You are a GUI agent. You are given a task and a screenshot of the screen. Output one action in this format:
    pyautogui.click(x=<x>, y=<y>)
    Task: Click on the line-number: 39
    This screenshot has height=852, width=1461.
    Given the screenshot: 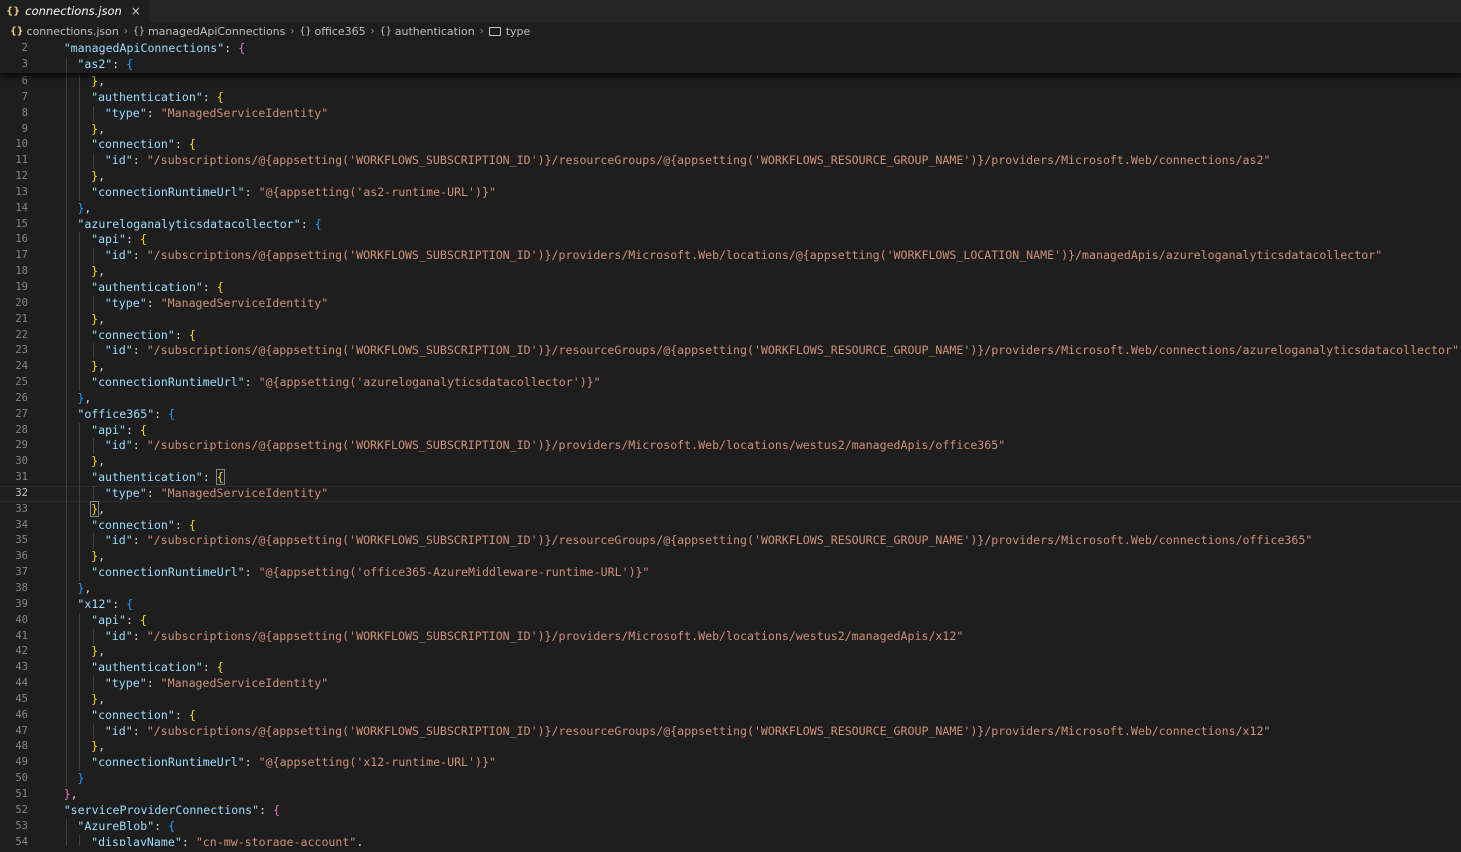 What is the action you would take?
    pyautogui.click(x=21, y=603)
    